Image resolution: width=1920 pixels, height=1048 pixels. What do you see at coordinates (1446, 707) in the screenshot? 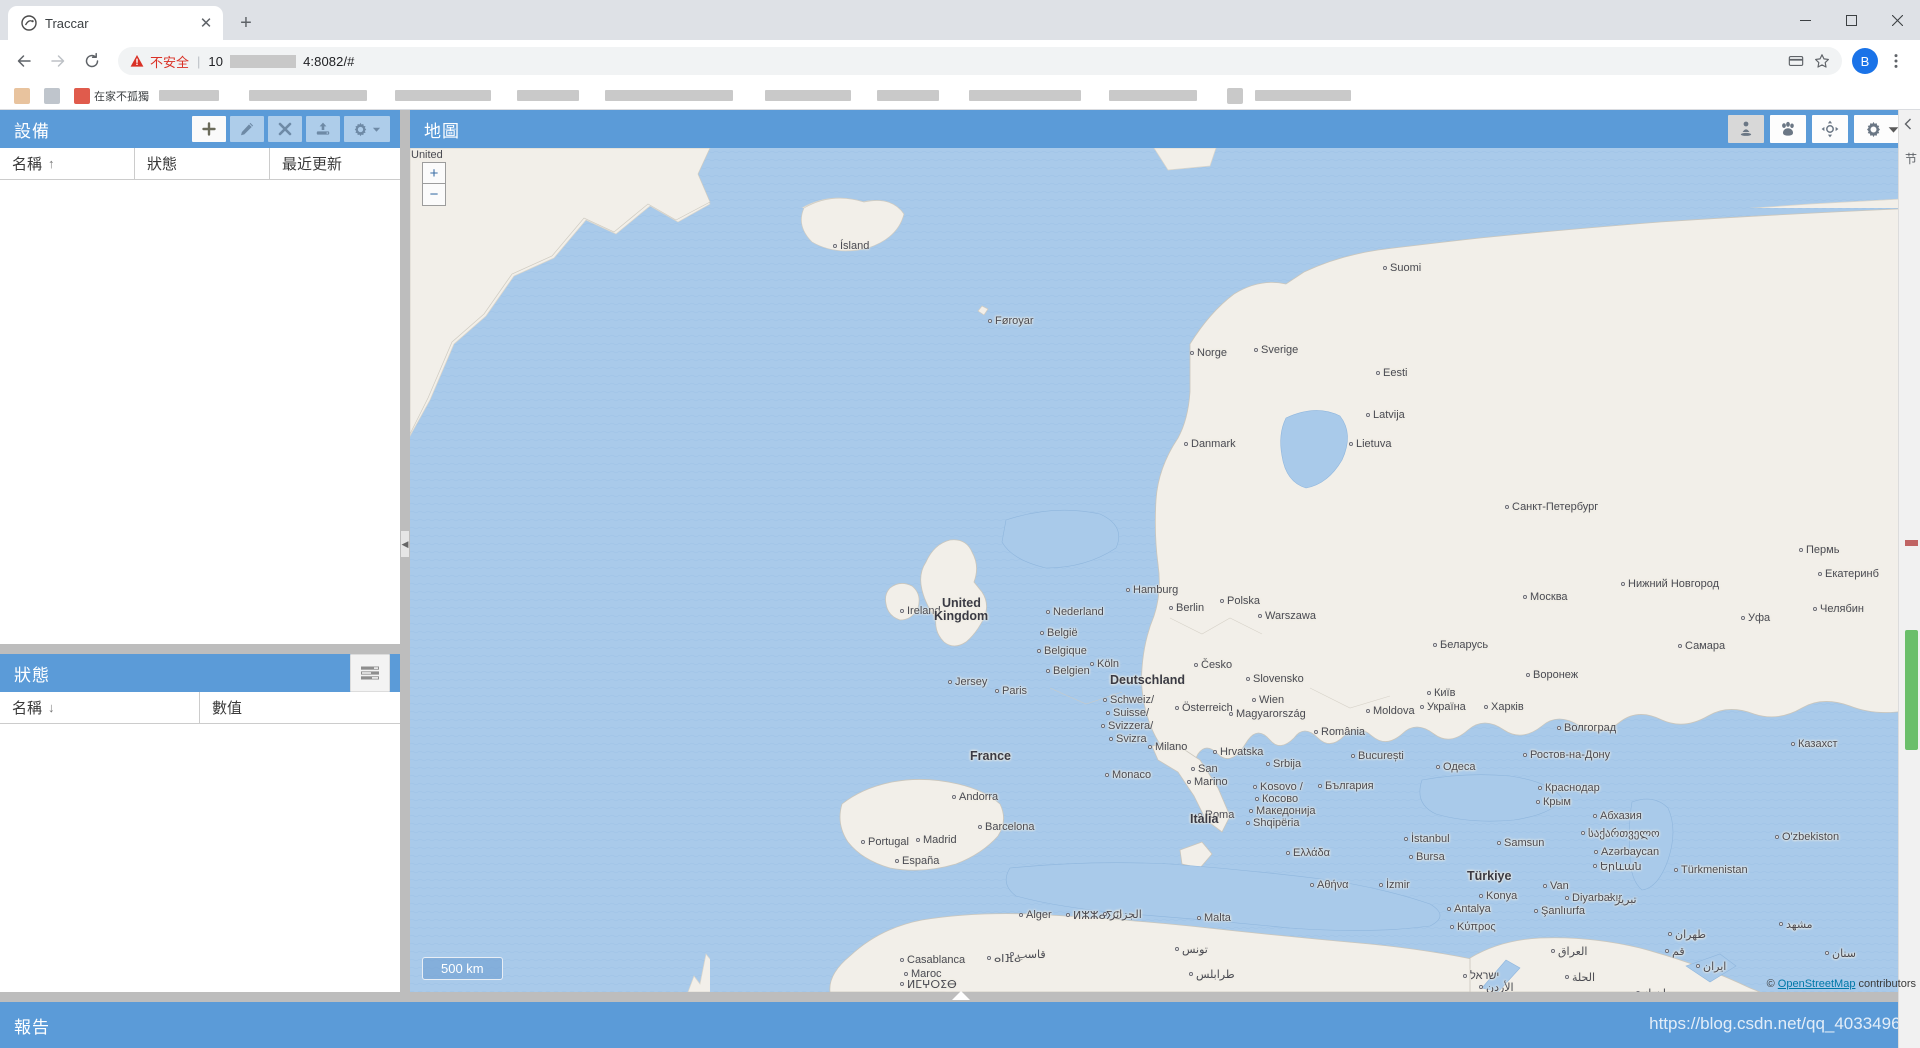
I see `map-place-label: Україна` at bounding box center [1446, 707].